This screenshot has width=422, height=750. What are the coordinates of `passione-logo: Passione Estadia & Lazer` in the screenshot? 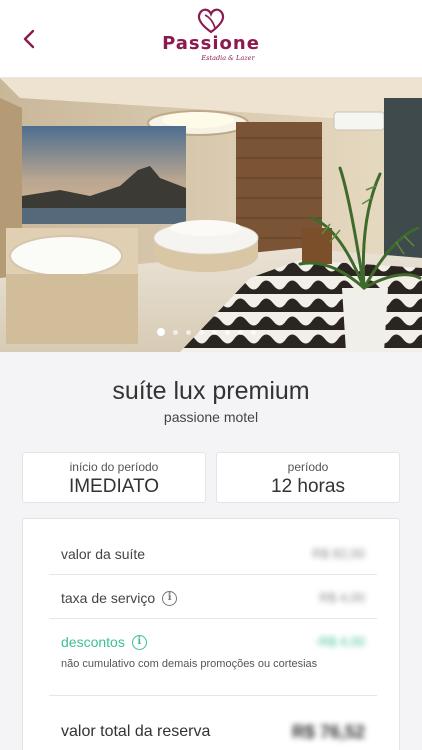 It's located at (211, 38).